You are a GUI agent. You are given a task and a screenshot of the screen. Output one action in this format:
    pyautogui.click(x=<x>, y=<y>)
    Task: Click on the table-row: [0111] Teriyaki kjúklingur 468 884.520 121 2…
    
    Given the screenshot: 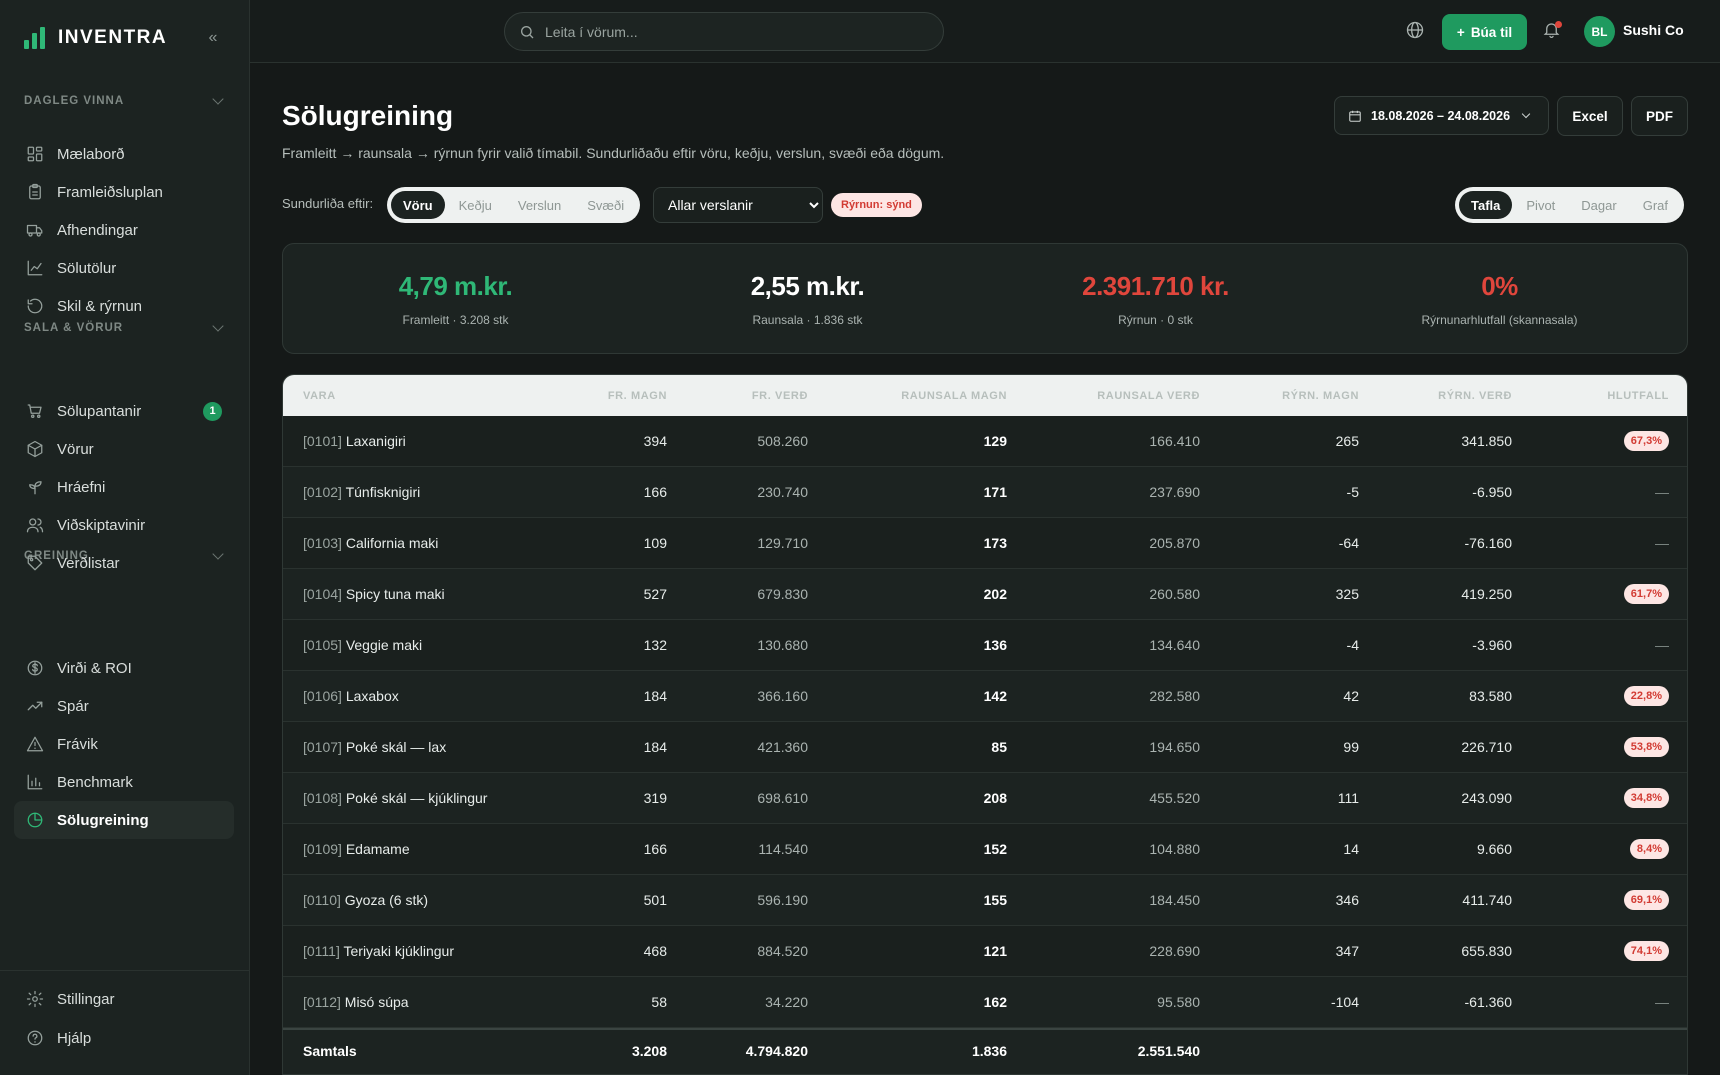 What is the action you would take?
    pyautogui.click(x=985, y=951)
    